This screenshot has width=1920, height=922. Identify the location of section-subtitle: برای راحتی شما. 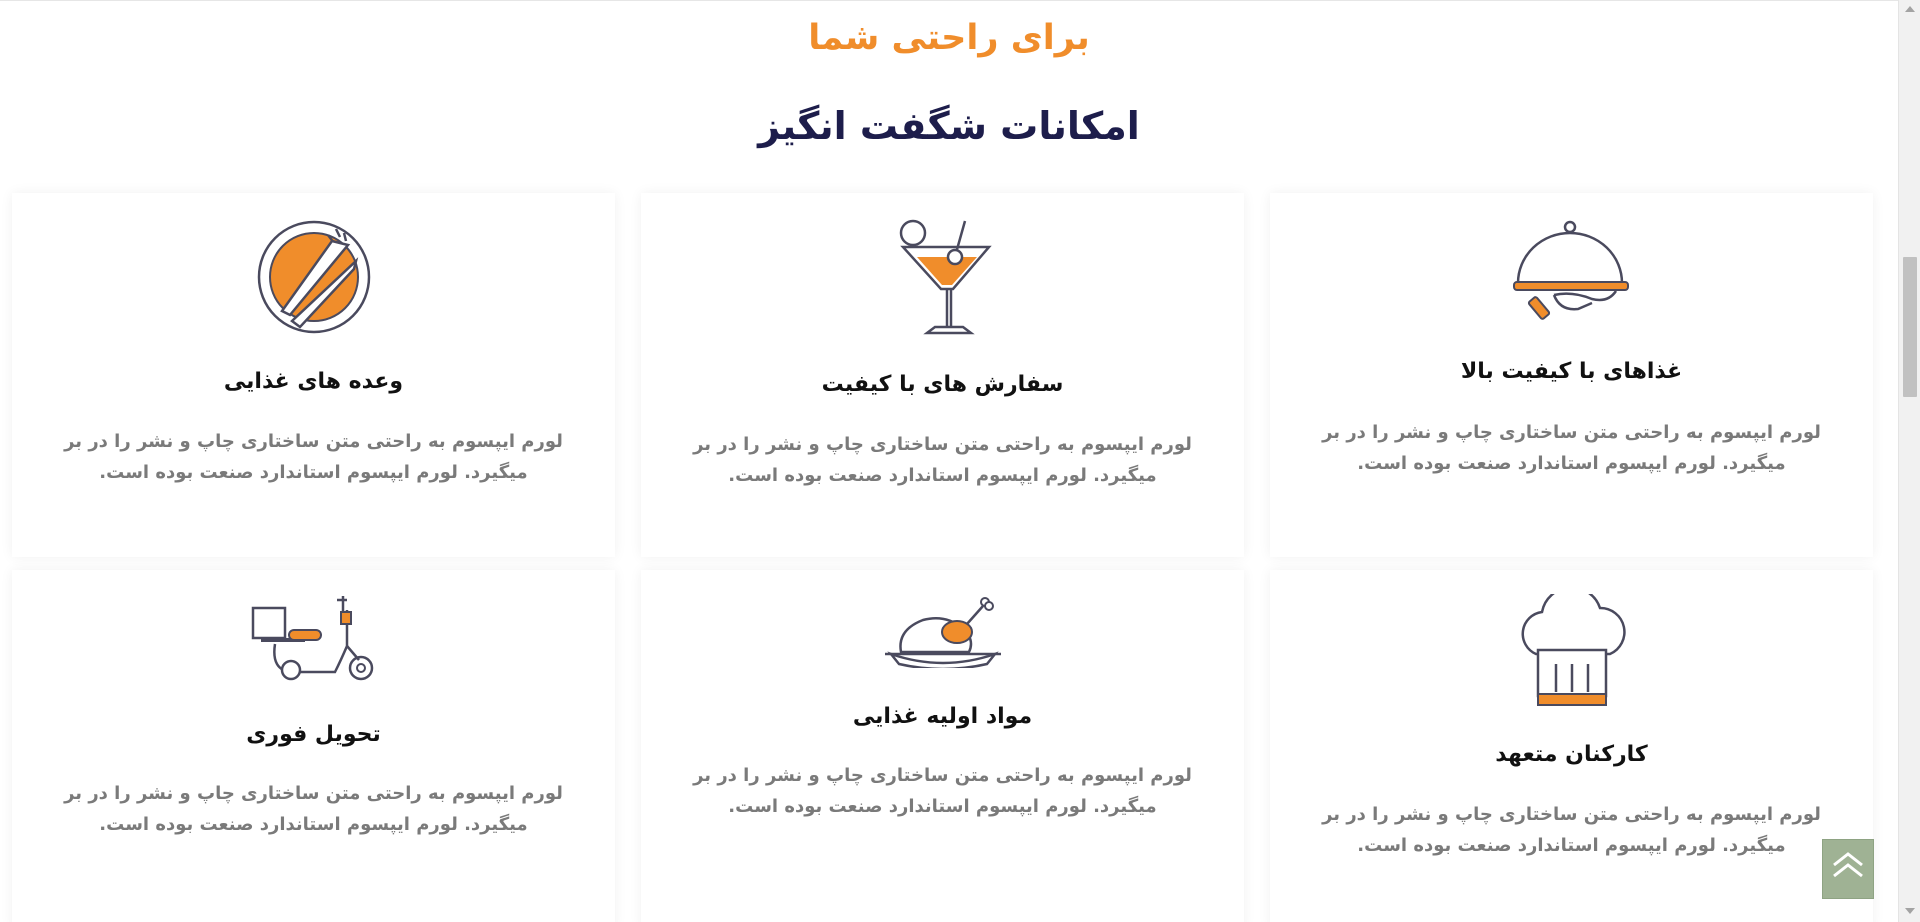
(949, 38).